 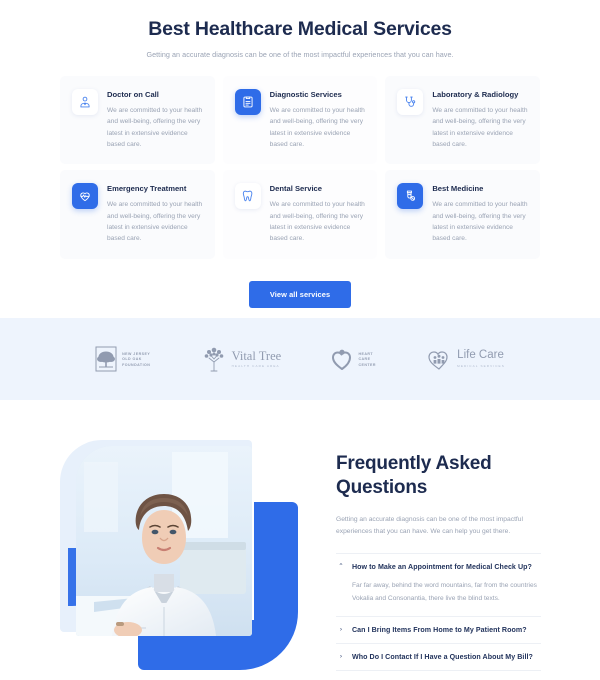 I want to click on tree-logo-icon, so click(x=213, y=359).